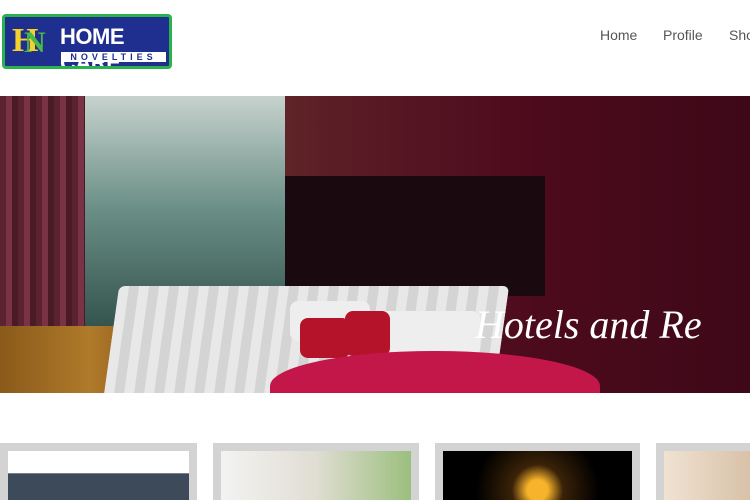 Image resolution: width=750 pixels, height=500 pixels. Describe the element at coordinates (683, 35) in the screenshot. I see `nav-item-profile: Profile` at that location.